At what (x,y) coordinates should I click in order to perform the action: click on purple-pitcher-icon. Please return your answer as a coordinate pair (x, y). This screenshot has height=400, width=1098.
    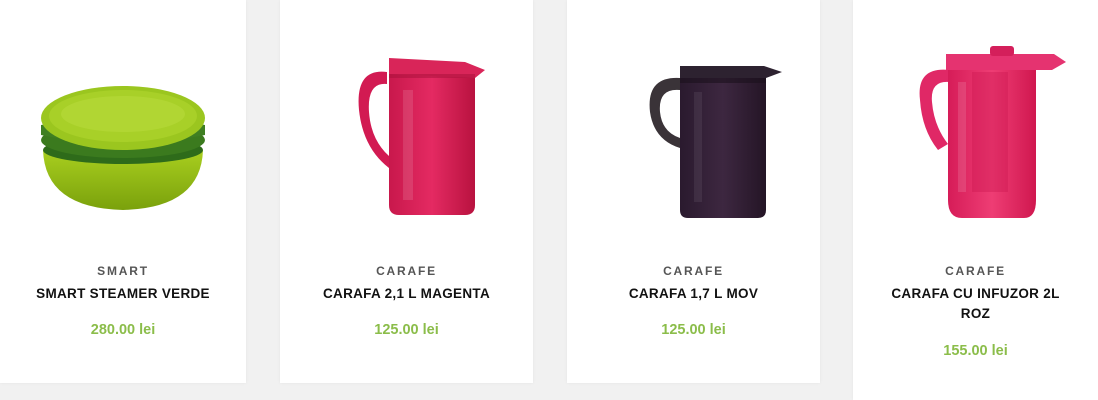
    Looking at the image, I should click on (715, 142).